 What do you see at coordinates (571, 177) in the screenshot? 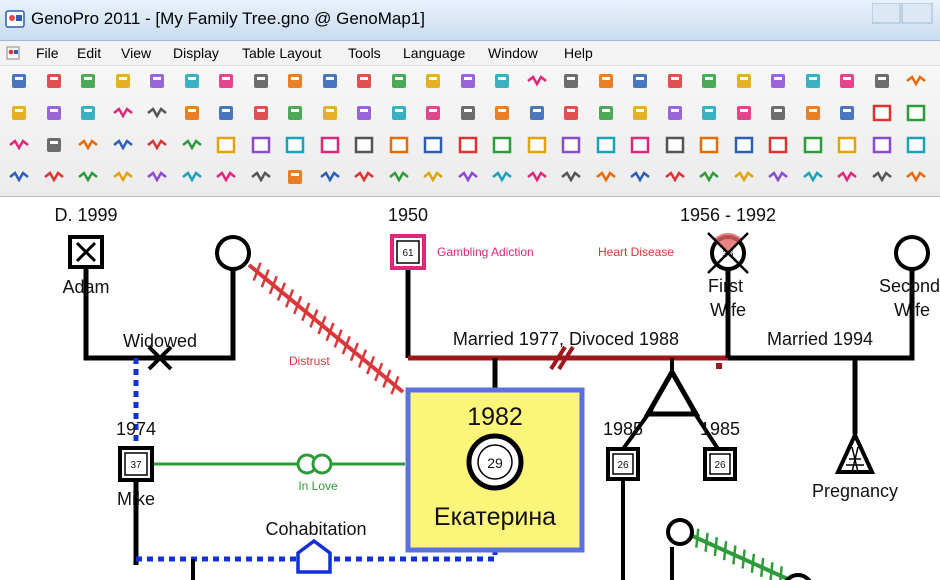
I see `red-zz-icon` at bounding box center [571, 177].